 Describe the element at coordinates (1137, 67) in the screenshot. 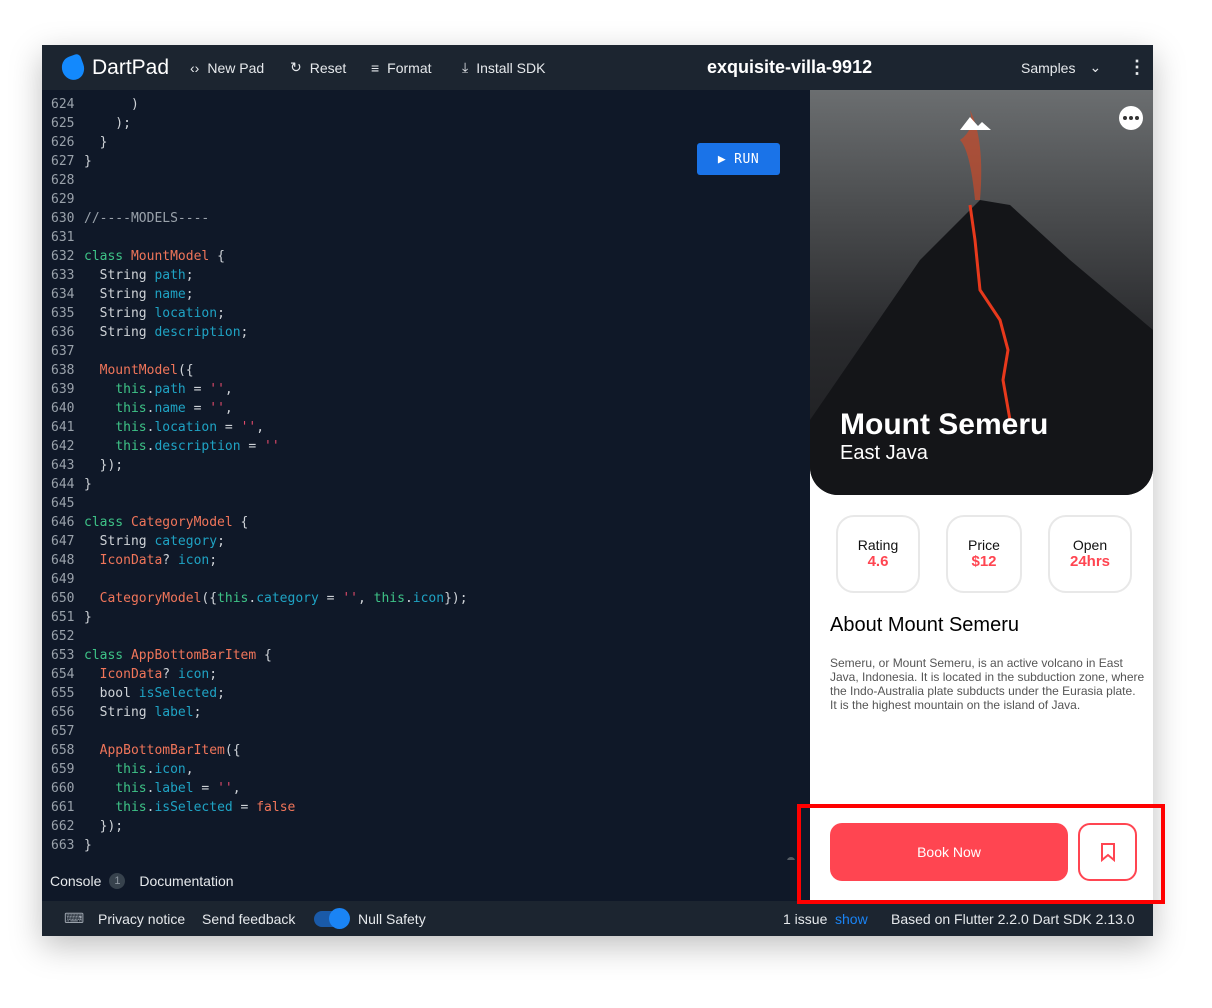

I see `more-vert-icon: ⋮` at that location.